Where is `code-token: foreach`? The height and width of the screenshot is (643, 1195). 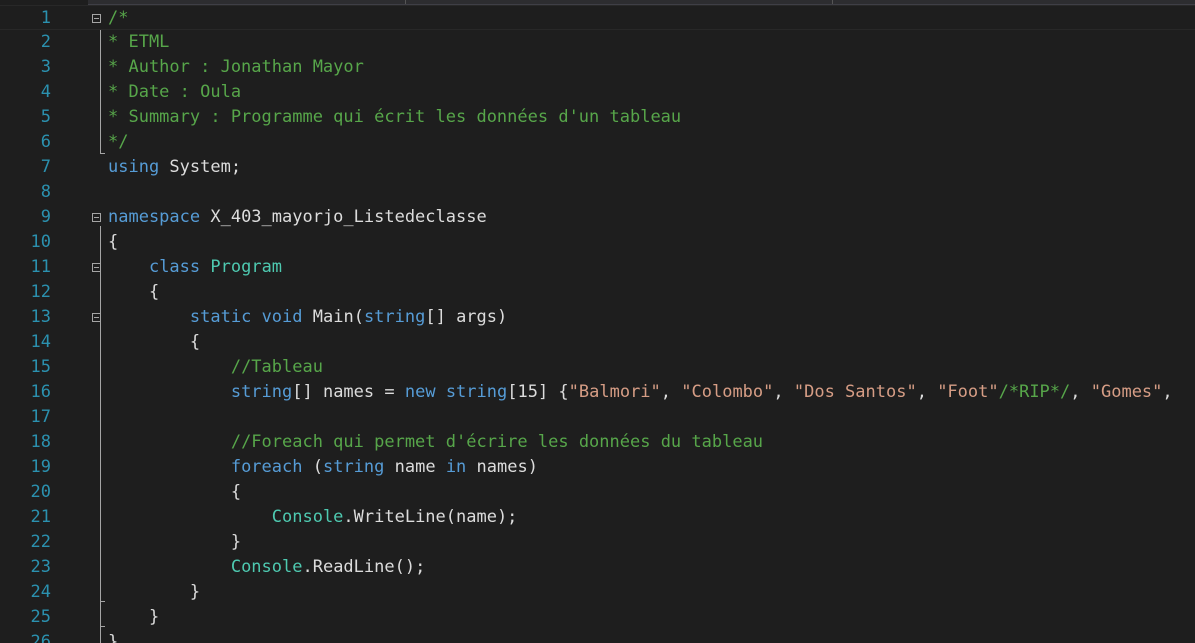
code-token: foreach is located at coordinates (266, 467).